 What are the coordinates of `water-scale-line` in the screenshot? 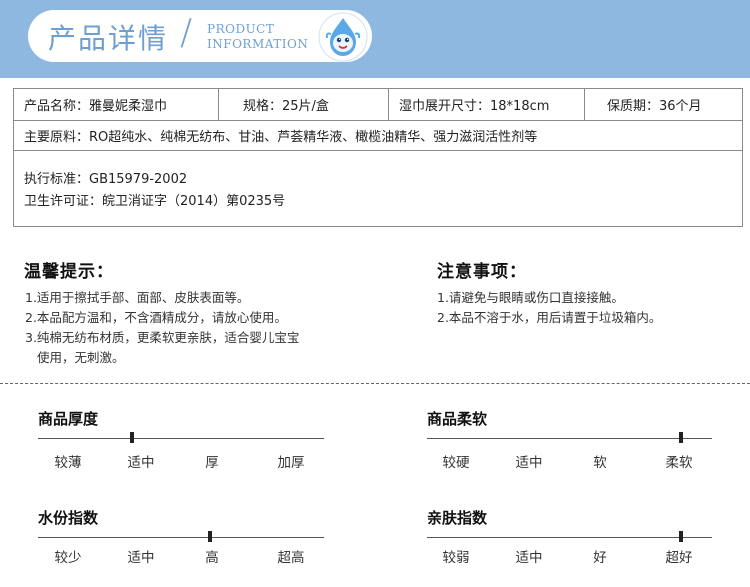 It's located at (181, 537).